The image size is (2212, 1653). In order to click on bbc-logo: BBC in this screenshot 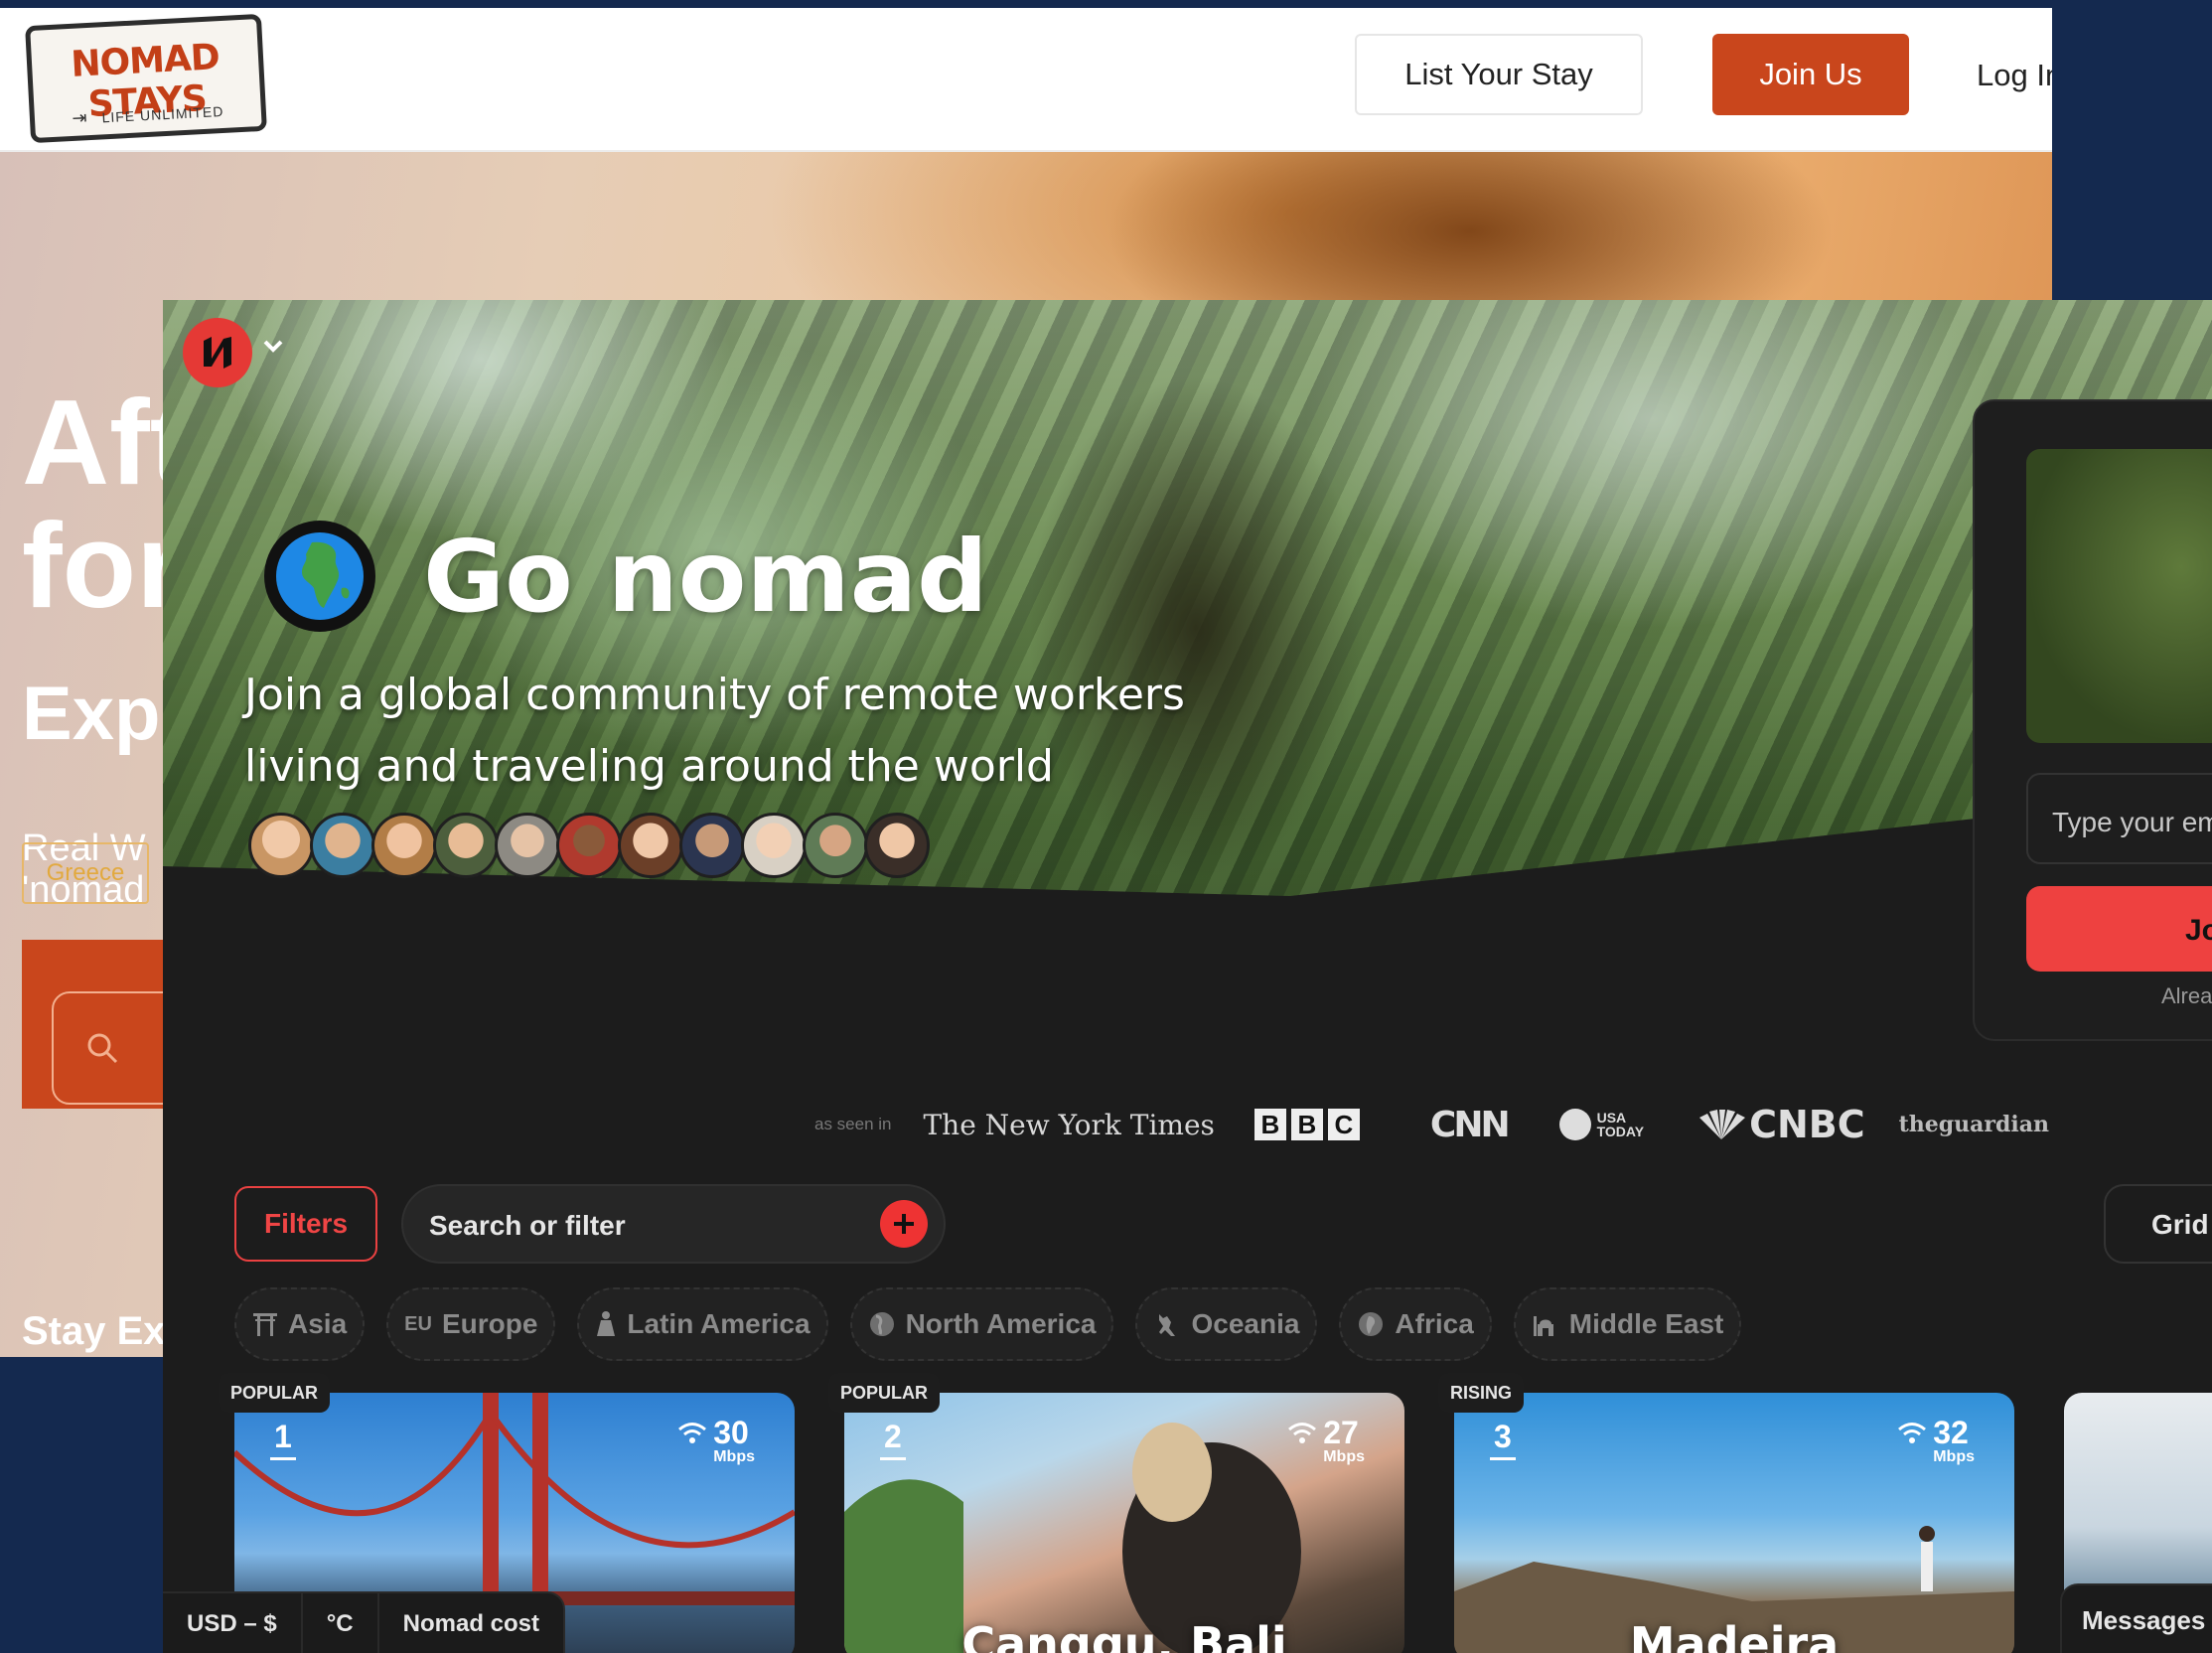, I will do `click(1309, 1124)`.